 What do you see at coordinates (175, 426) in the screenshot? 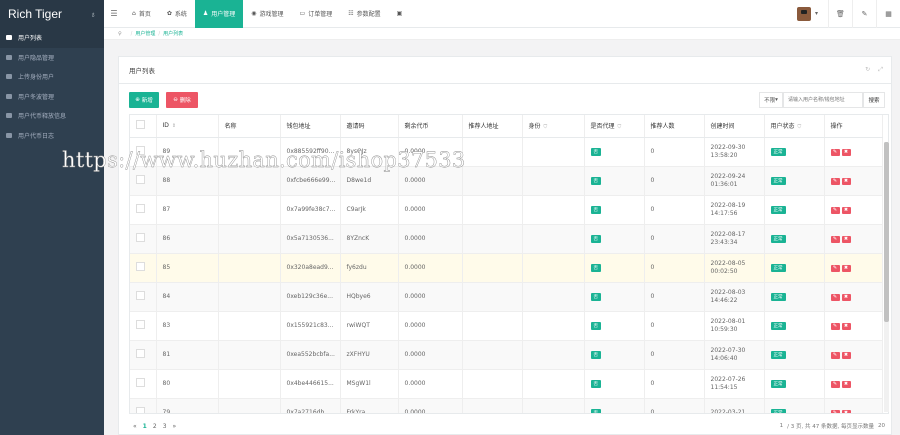
I see `page-next: »` at bounding box center [175, 426].